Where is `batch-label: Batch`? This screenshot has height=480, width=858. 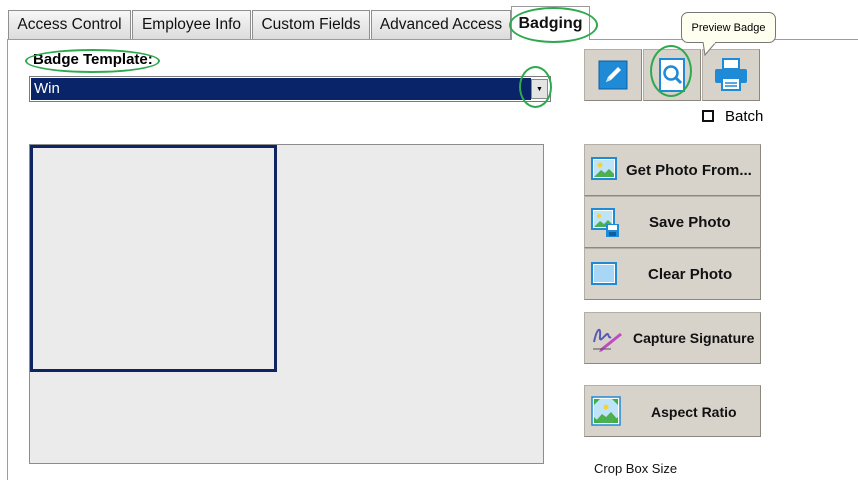
batch-label: Batch is located at coordinates (744, 116).